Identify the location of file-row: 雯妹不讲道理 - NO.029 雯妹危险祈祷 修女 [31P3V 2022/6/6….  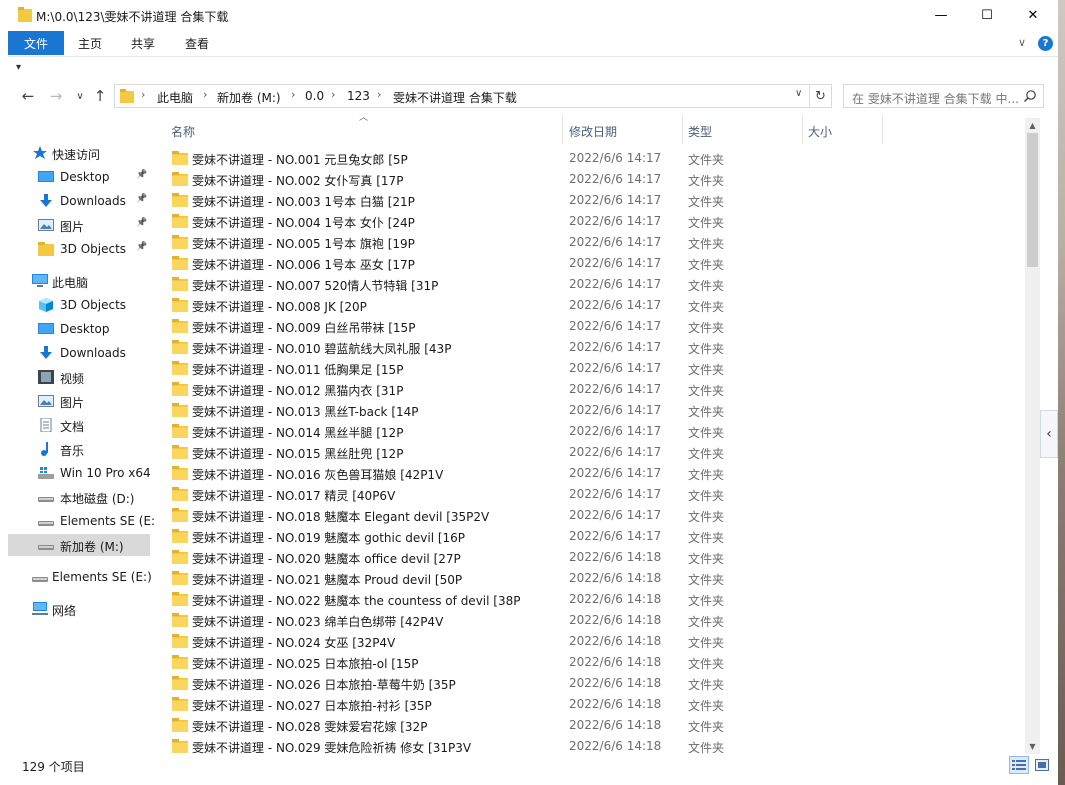
(575, 745).